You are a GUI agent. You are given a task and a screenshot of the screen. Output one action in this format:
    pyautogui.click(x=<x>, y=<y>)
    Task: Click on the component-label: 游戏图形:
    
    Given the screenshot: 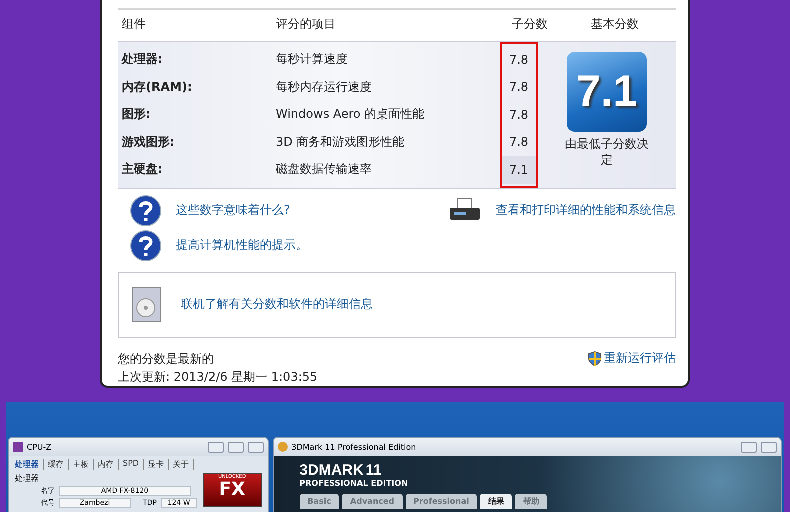 What is the action you would take?
    pyautogui.click(x=149, y=142)
    